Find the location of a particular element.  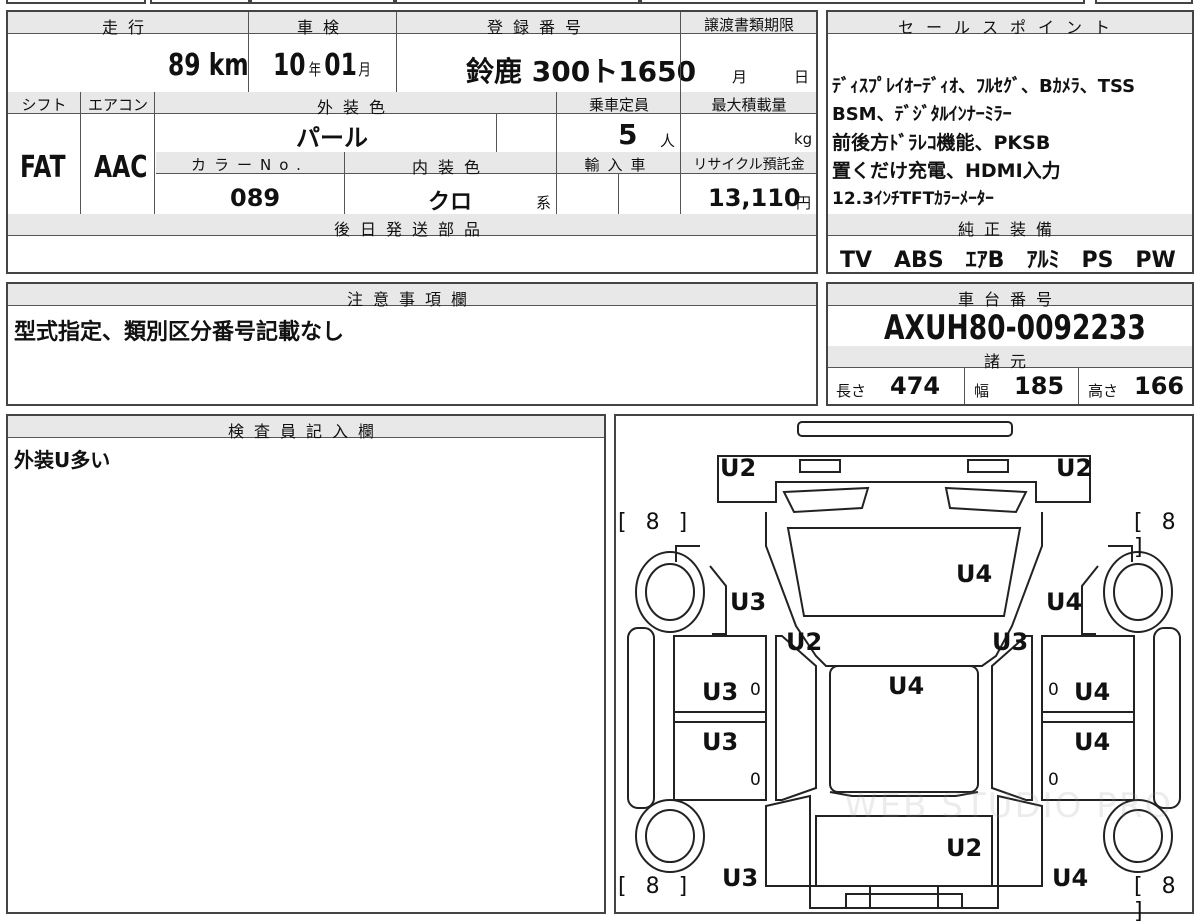

inspection-label: 車検 is located at coordinates (322, 27).